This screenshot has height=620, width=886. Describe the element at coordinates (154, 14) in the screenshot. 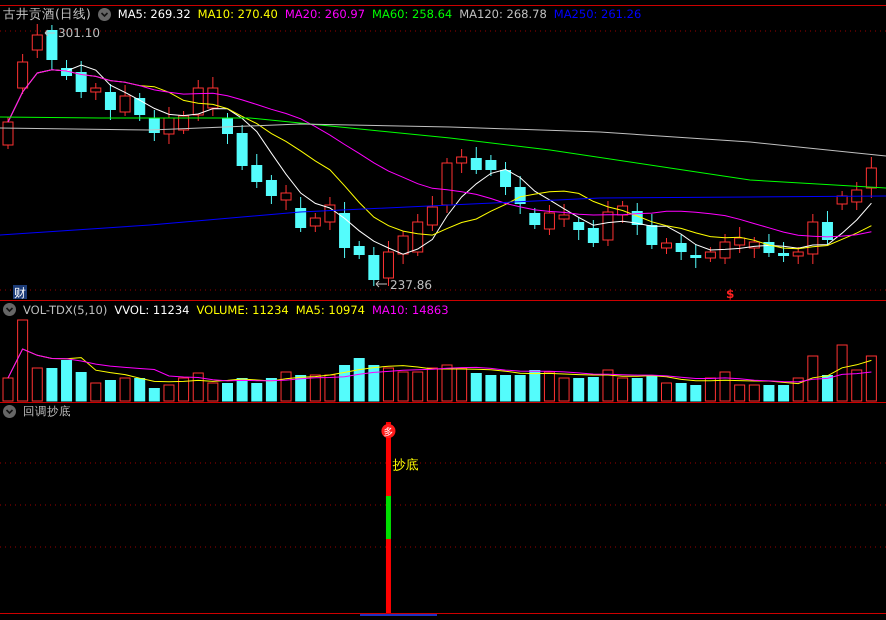

I see `ma-legend-value: MA5: 269.32` at that location.